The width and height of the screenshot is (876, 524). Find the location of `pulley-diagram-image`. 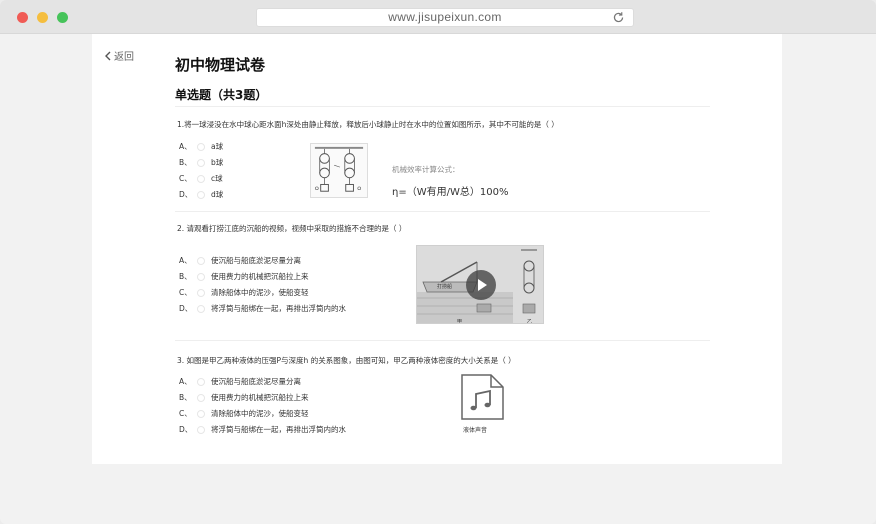

pulley-diagram-image is located at coordinates (339, 170).